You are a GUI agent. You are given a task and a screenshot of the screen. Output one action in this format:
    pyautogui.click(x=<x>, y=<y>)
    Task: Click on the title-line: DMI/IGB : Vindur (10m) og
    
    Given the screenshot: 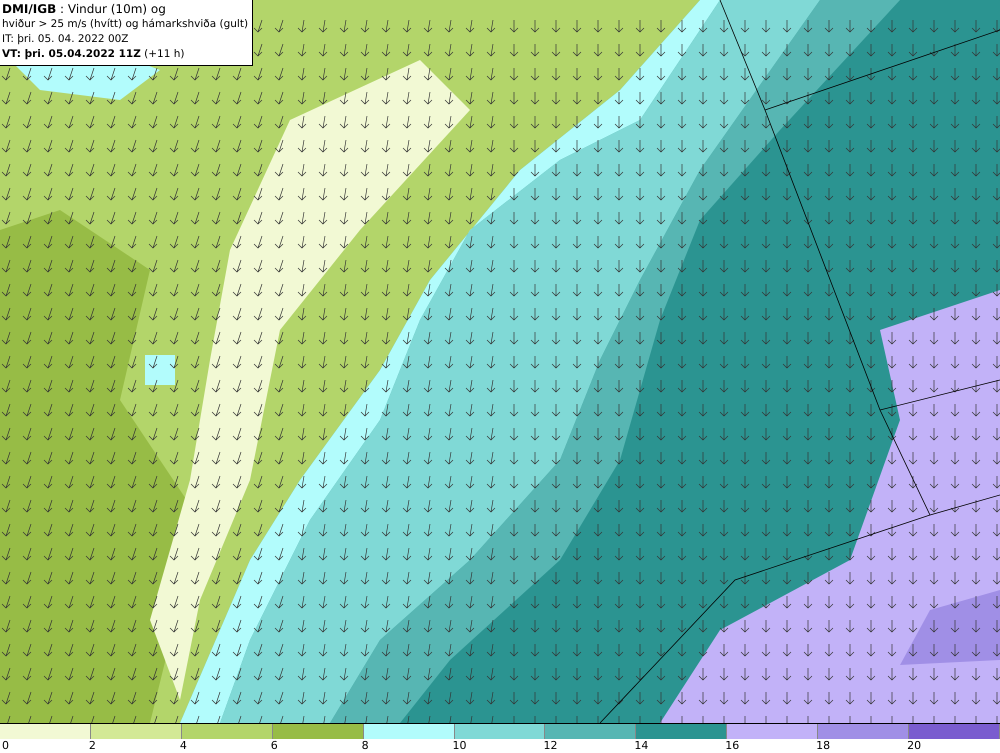 What is the action you would take?
    pyautogui.click(x=84, y=9)
    